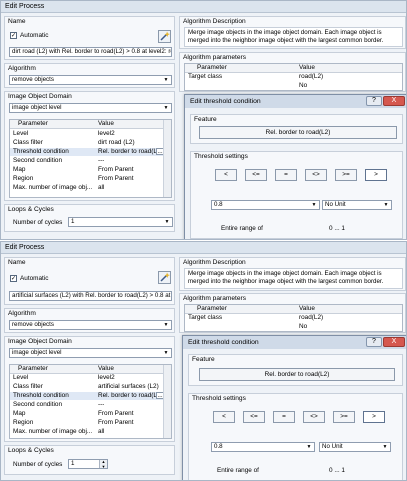  Describe the element at coordinates (22, 68) in the screenshot. I see `algorithm-group-title: Algorithm` at that location.